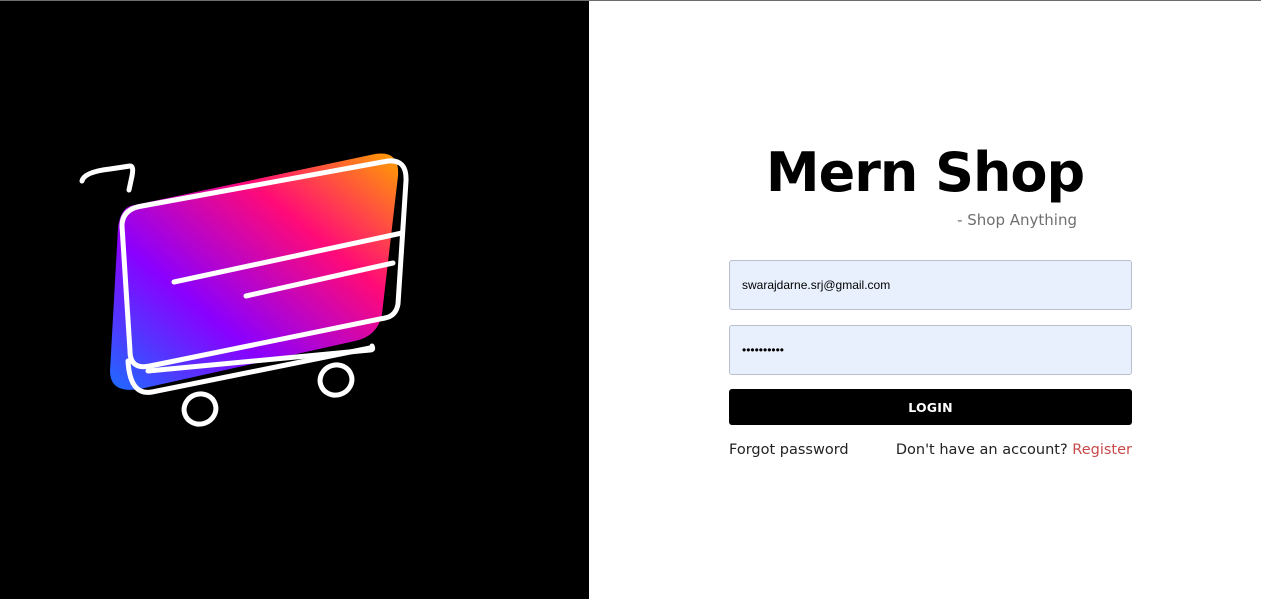  Describe the element at coordinates (1102, 450) in the screenshot. I see `register-link: Register` at that location.